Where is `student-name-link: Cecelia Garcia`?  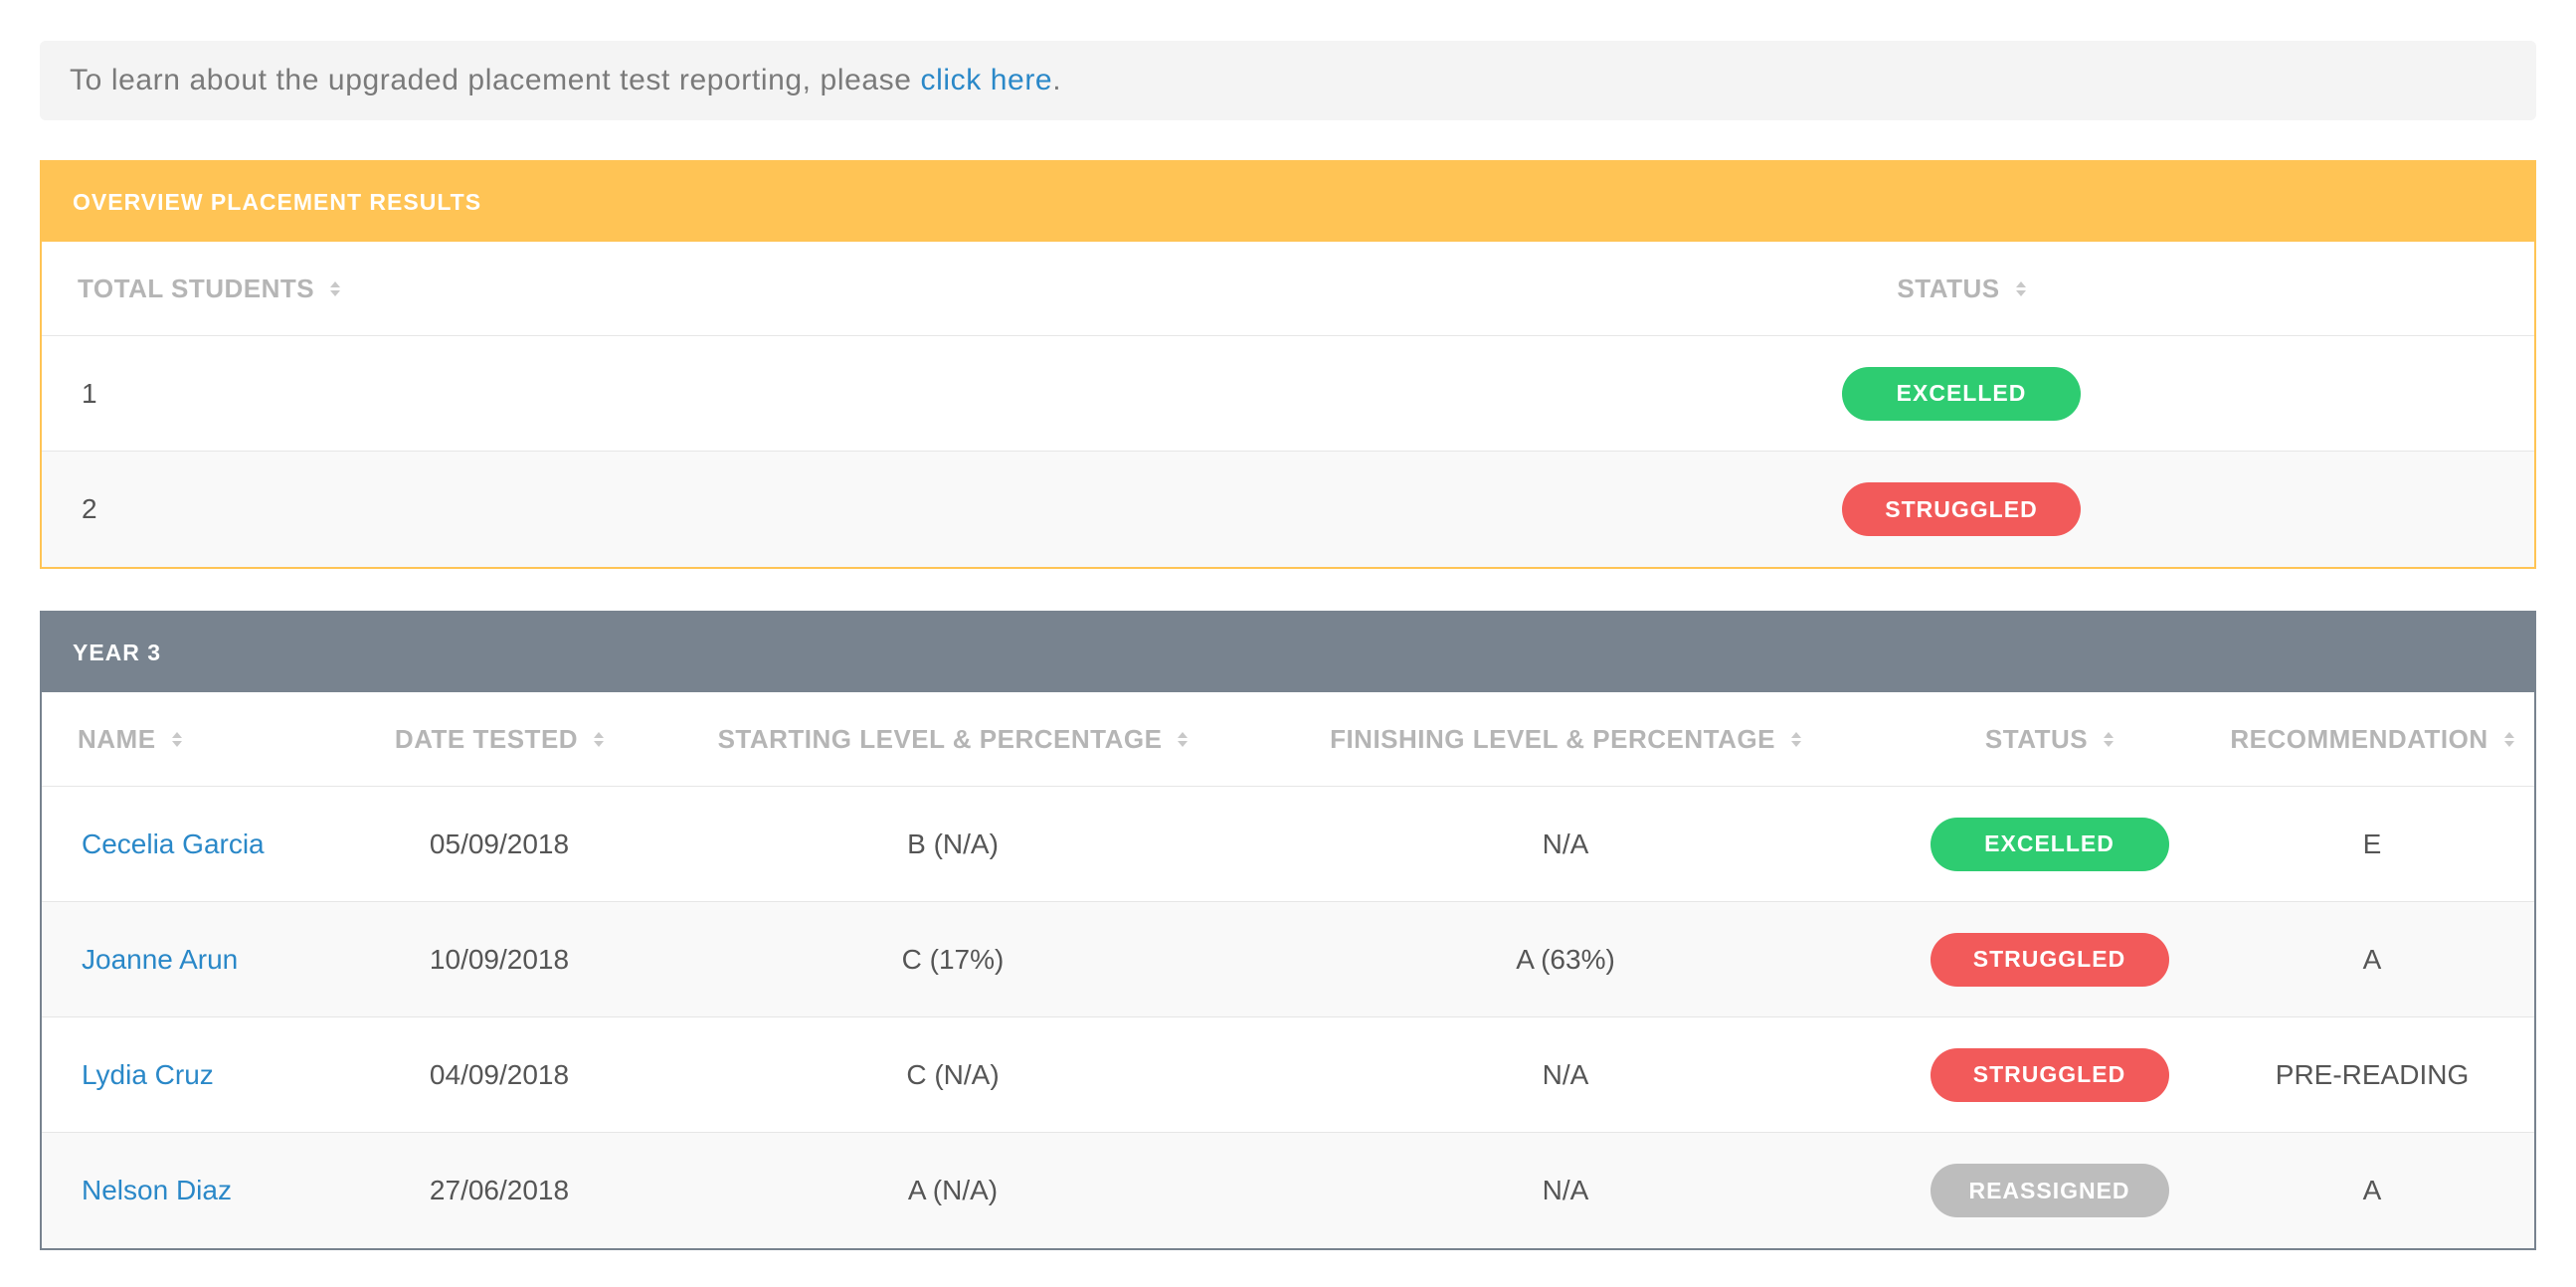 student-name-link: Cecelia Garcia is located at coordinates (173, 843).